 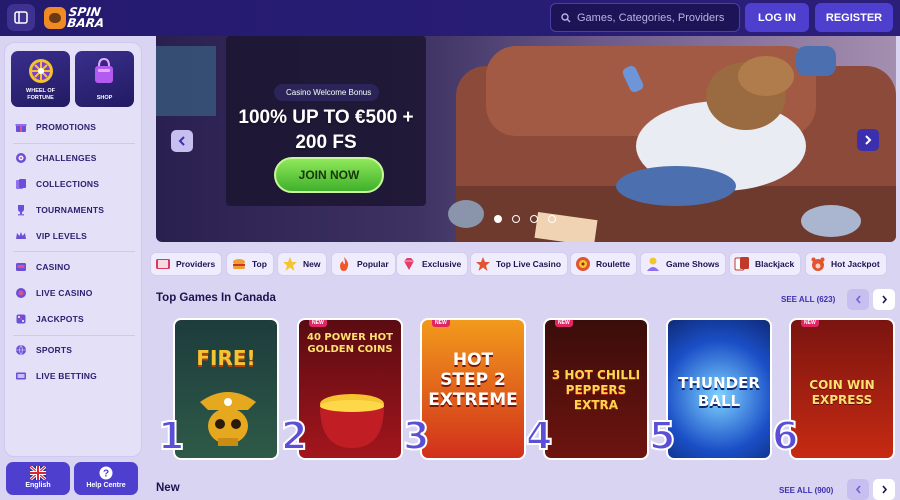 What do you see at coordinates (21, 184) in the screenshot?
I see `cards-icon` at bounding box center [21, 184].